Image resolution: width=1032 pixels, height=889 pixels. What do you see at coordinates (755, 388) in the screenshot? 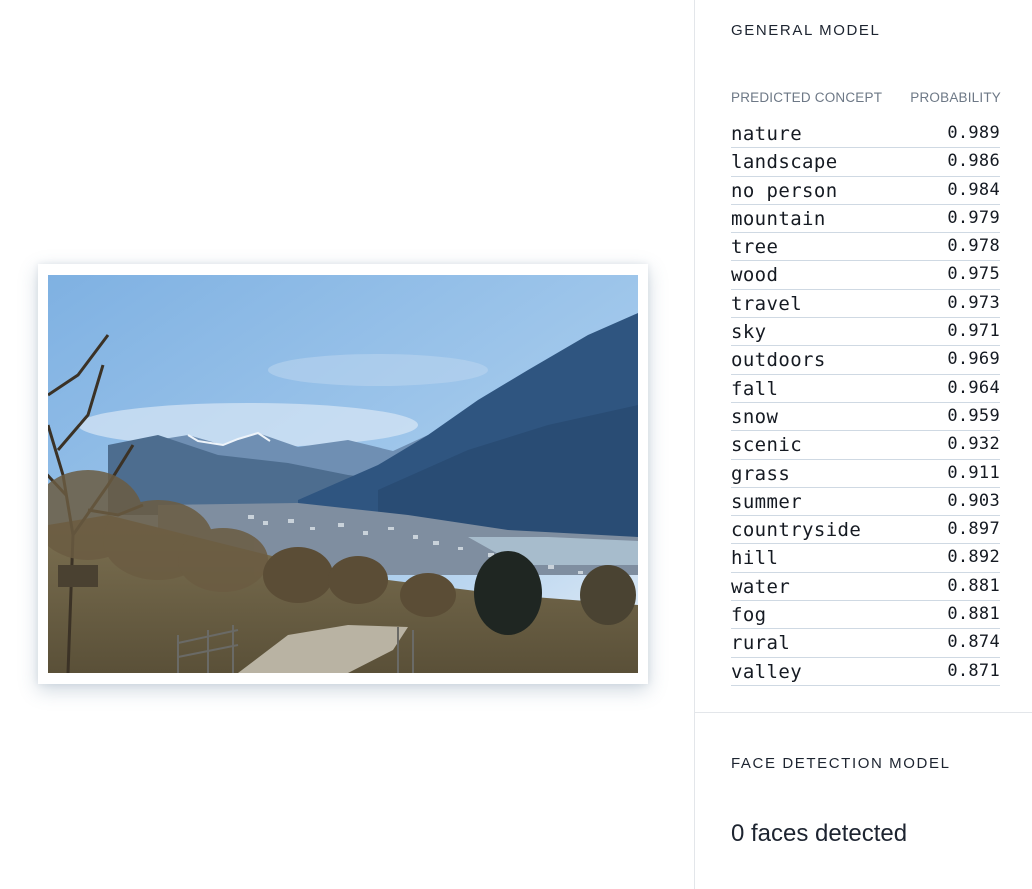
I see `concept-name: fall` at bounding box center [755, 388].